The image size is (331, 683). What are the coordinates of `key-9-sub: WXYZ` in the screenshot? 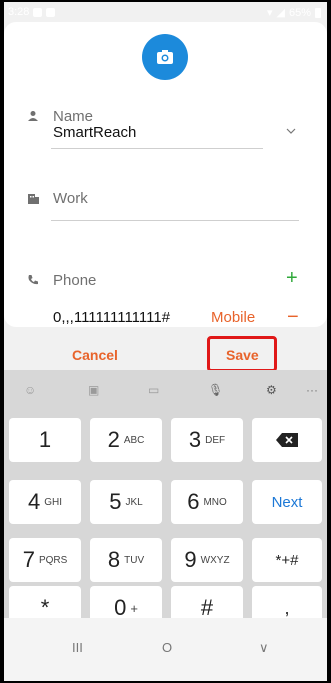 It's located at (215, 560).